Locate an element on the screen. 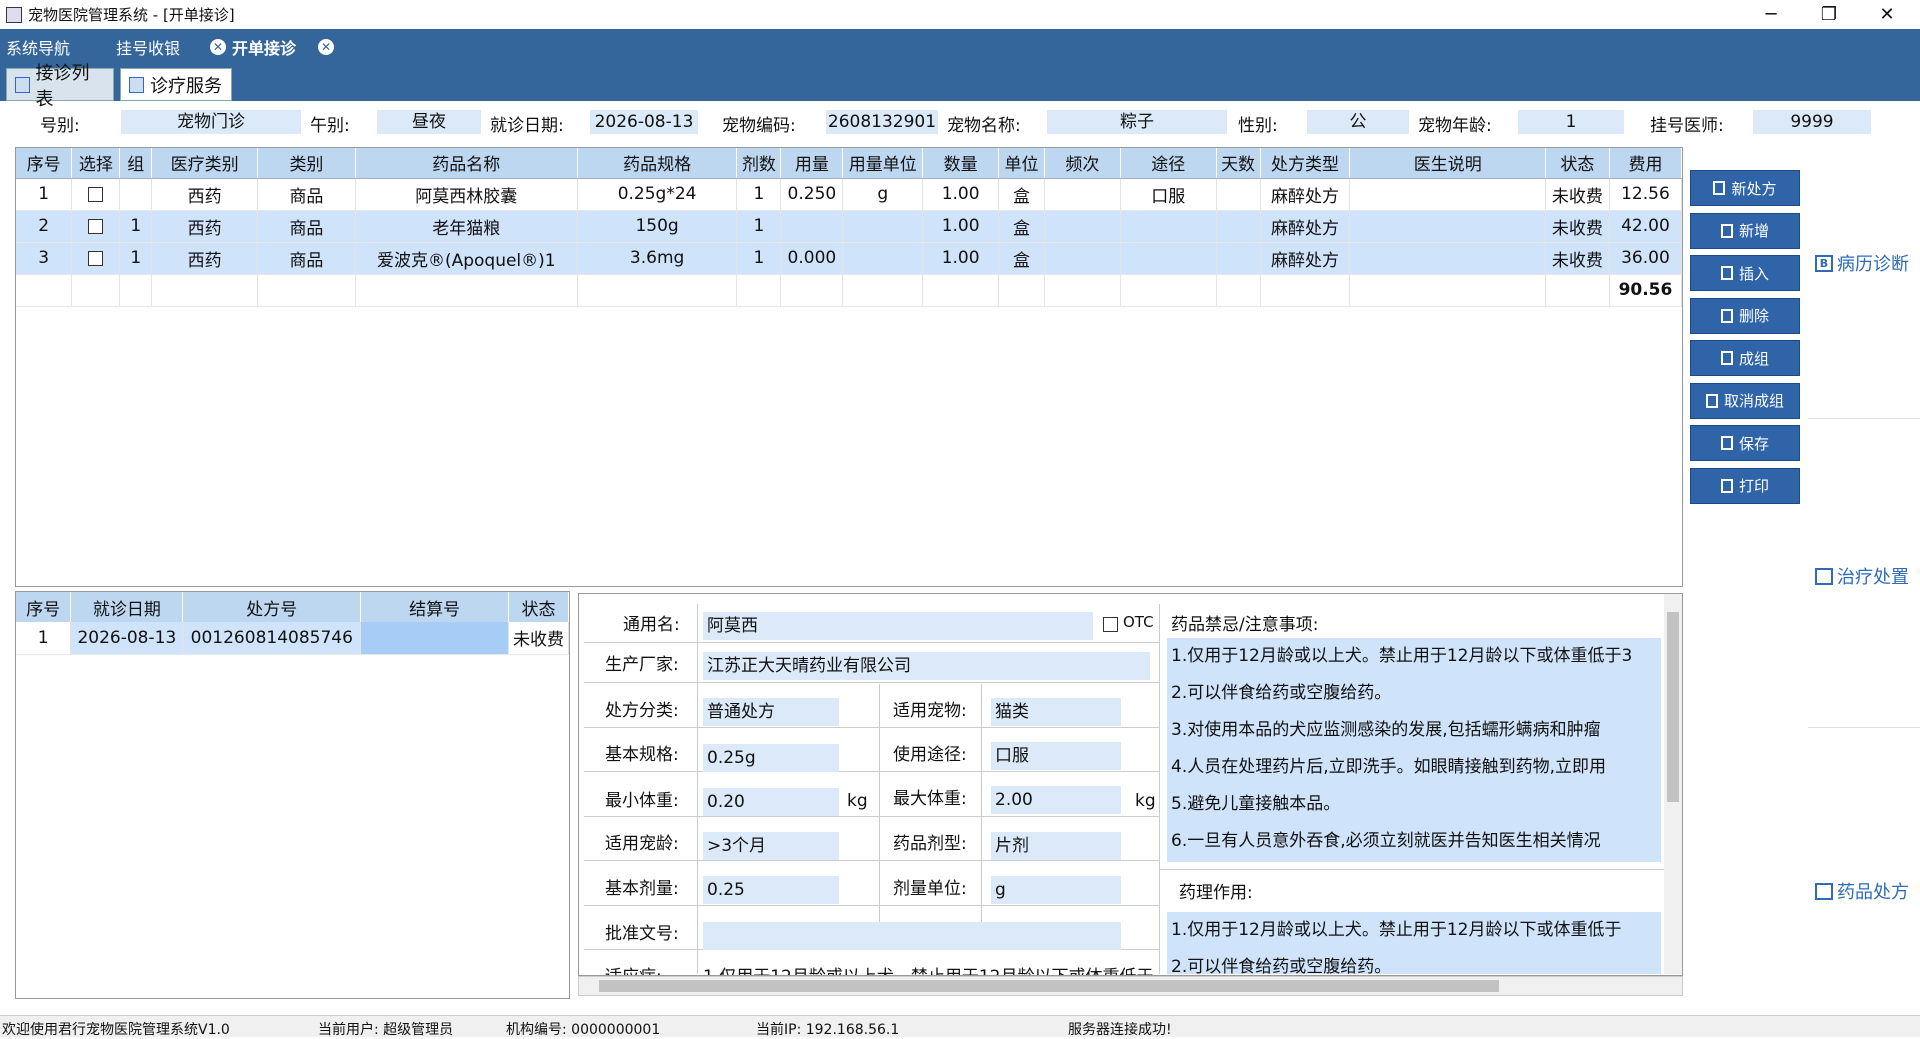 The height and width of the screenshot is (1039, 1920). tab-treatment-service: 诊疗服务 is located at coordinates (176, 84).